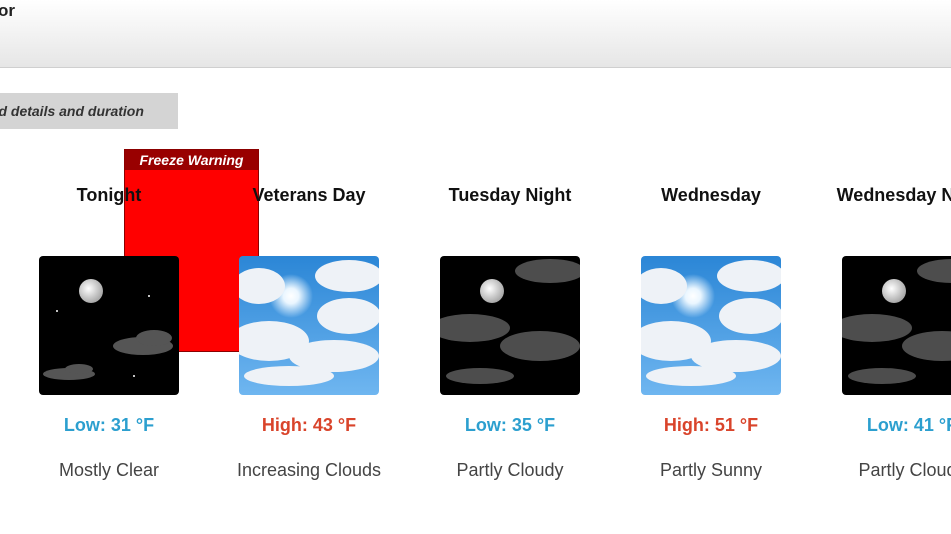 This screenshot has width=951, height=534. I want to click on forecast-period-wednesday-night: Wednesday Night Low: 41 °F Partly Cloudy, so click(884, 333).